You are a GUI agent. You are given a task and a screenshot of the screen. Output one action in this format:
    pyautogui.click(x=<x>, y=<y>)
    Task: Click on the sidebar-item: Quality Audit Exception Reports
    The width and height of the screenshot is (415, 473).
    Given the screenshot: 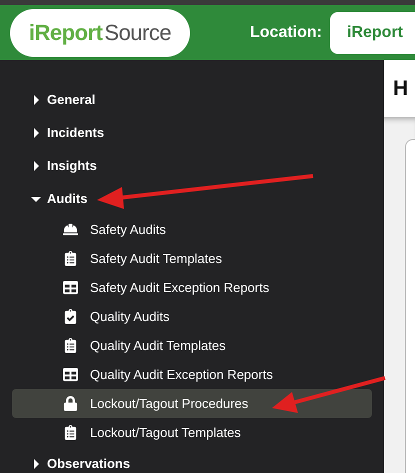 What is the action you would take?
    pyautogui.click(x=192, y=374)
    